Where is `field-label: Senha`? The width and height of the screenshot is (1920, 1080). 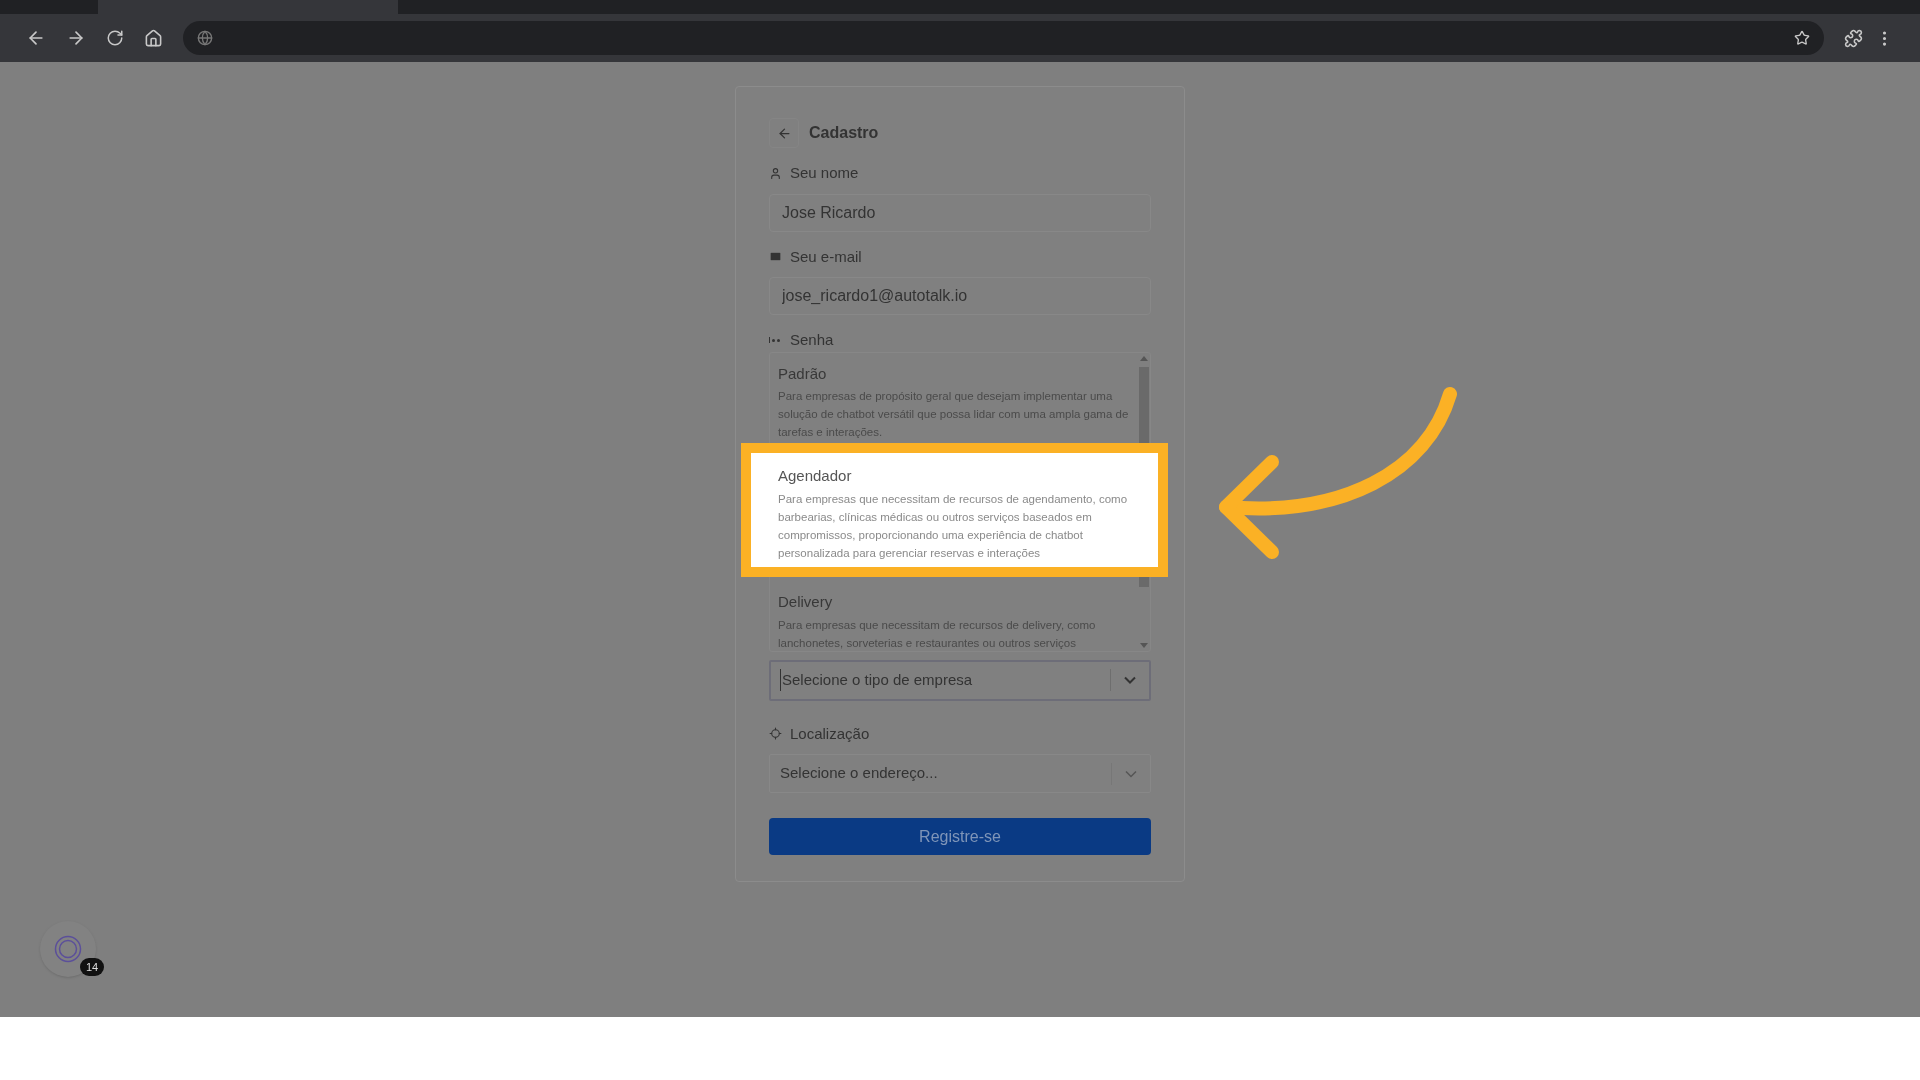
field-label: Senha is located at coordinates (812, 340).